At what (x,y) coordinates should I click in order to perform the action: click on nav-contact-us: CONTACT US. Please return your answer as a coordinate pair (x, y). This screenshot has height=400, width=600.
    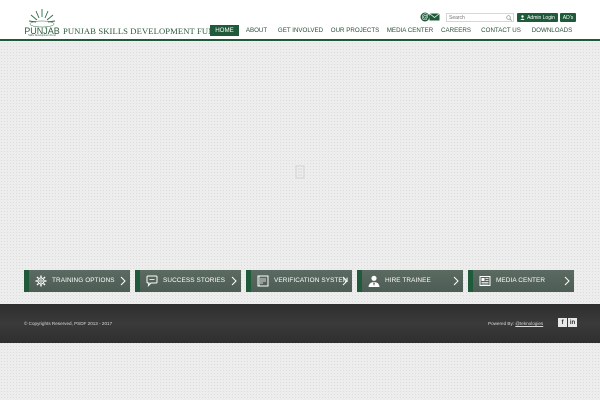
    Looking at the image, I should click on (501, 30).